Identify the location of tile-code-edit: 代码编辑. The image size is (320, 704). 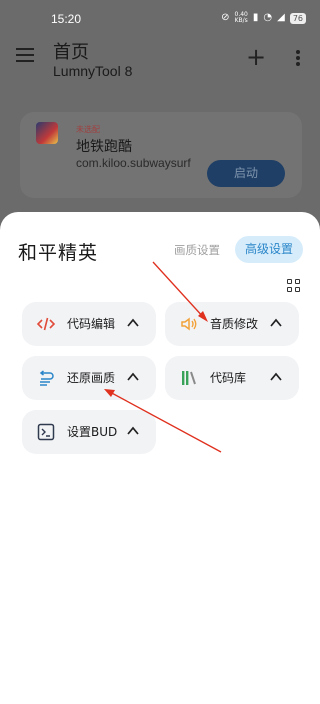
(89, 324).